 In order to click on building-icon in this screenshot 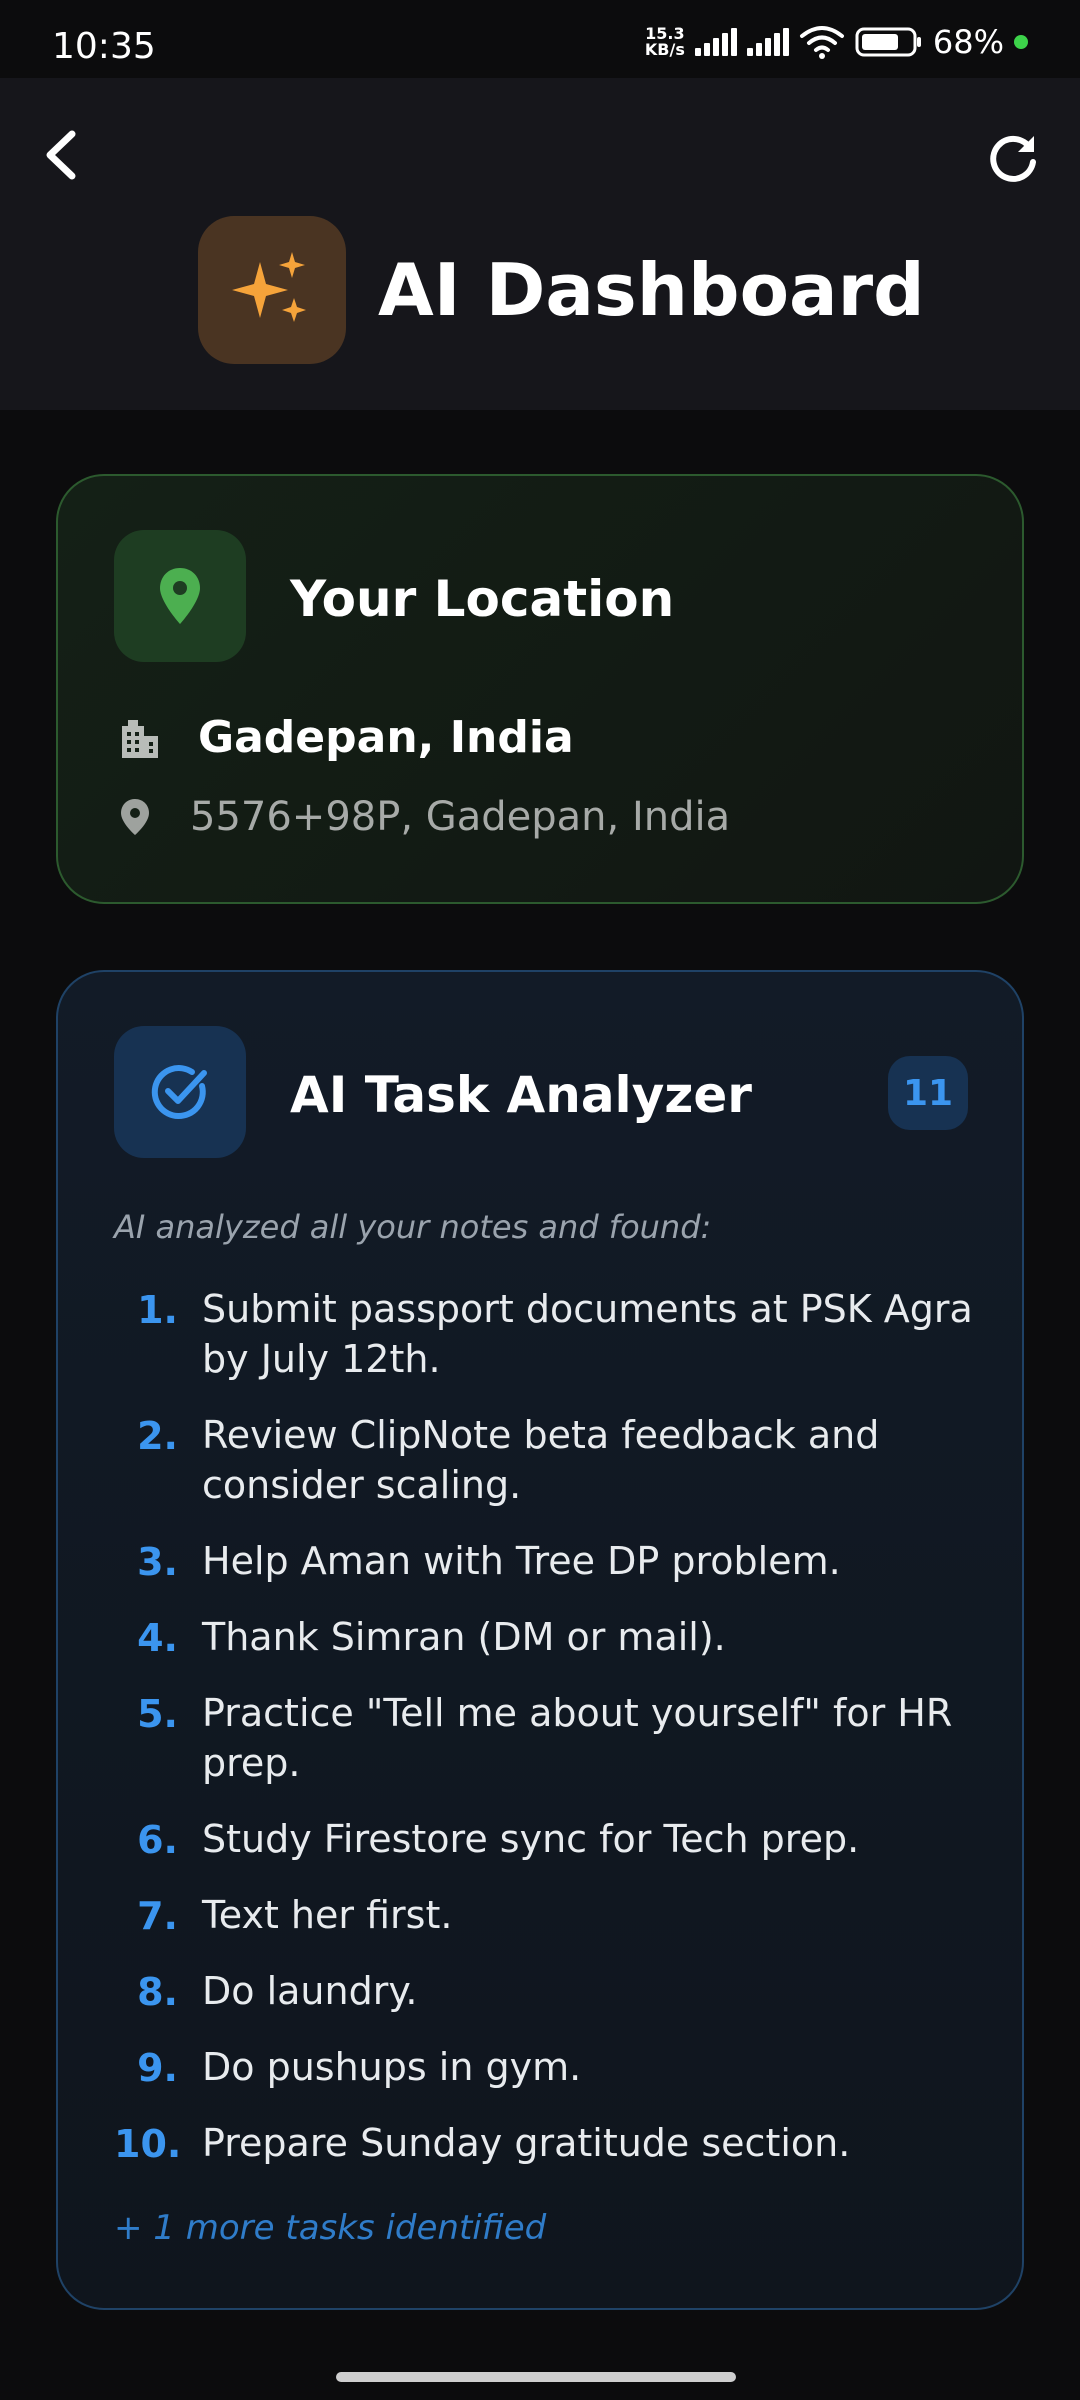, I will do `click(140, 738)`.